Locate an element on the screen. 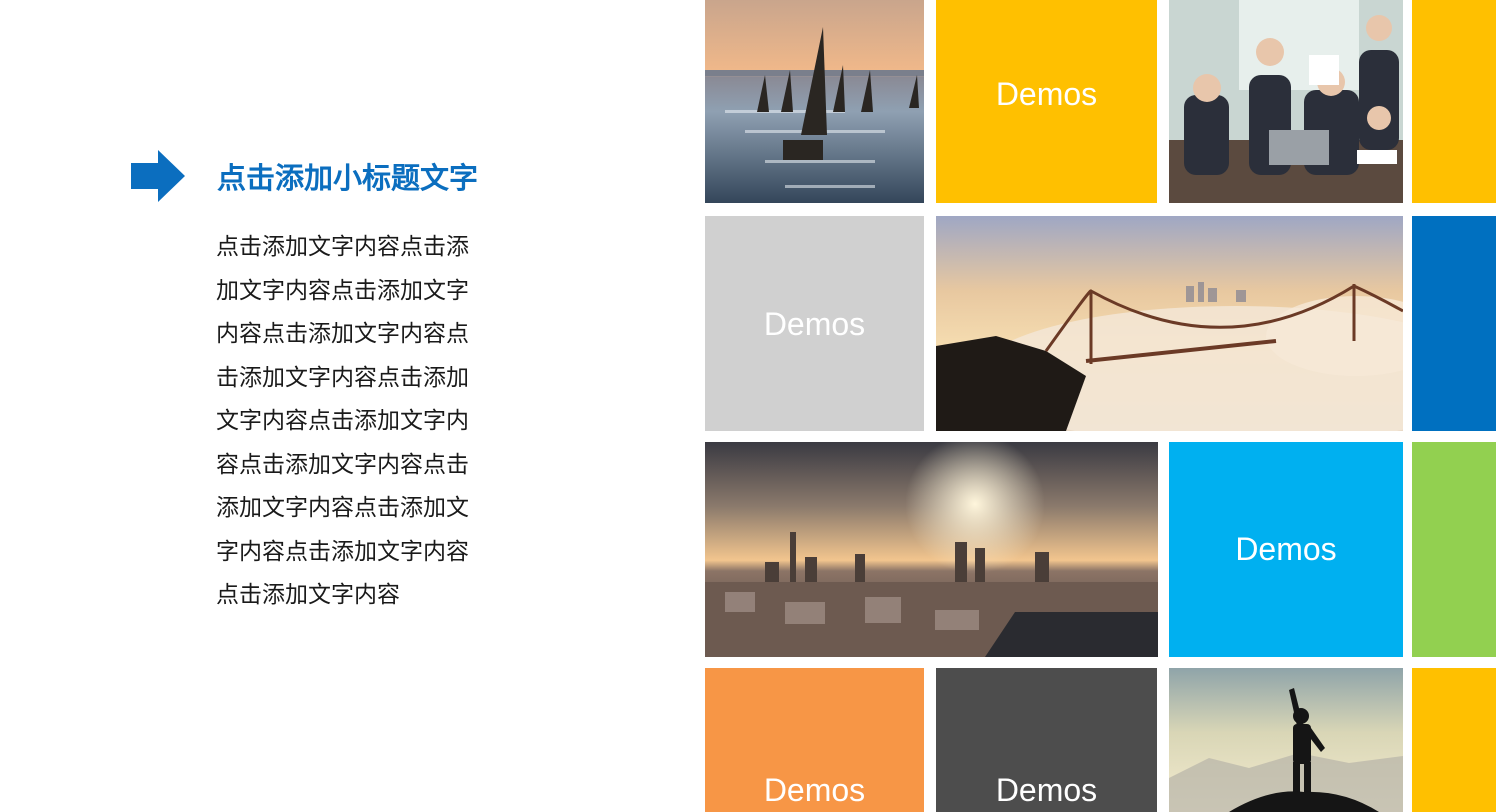 The height and width of the screenshot is (812, 1496). demos-tile-dark: Demos is located at coordinates (1046, 740).